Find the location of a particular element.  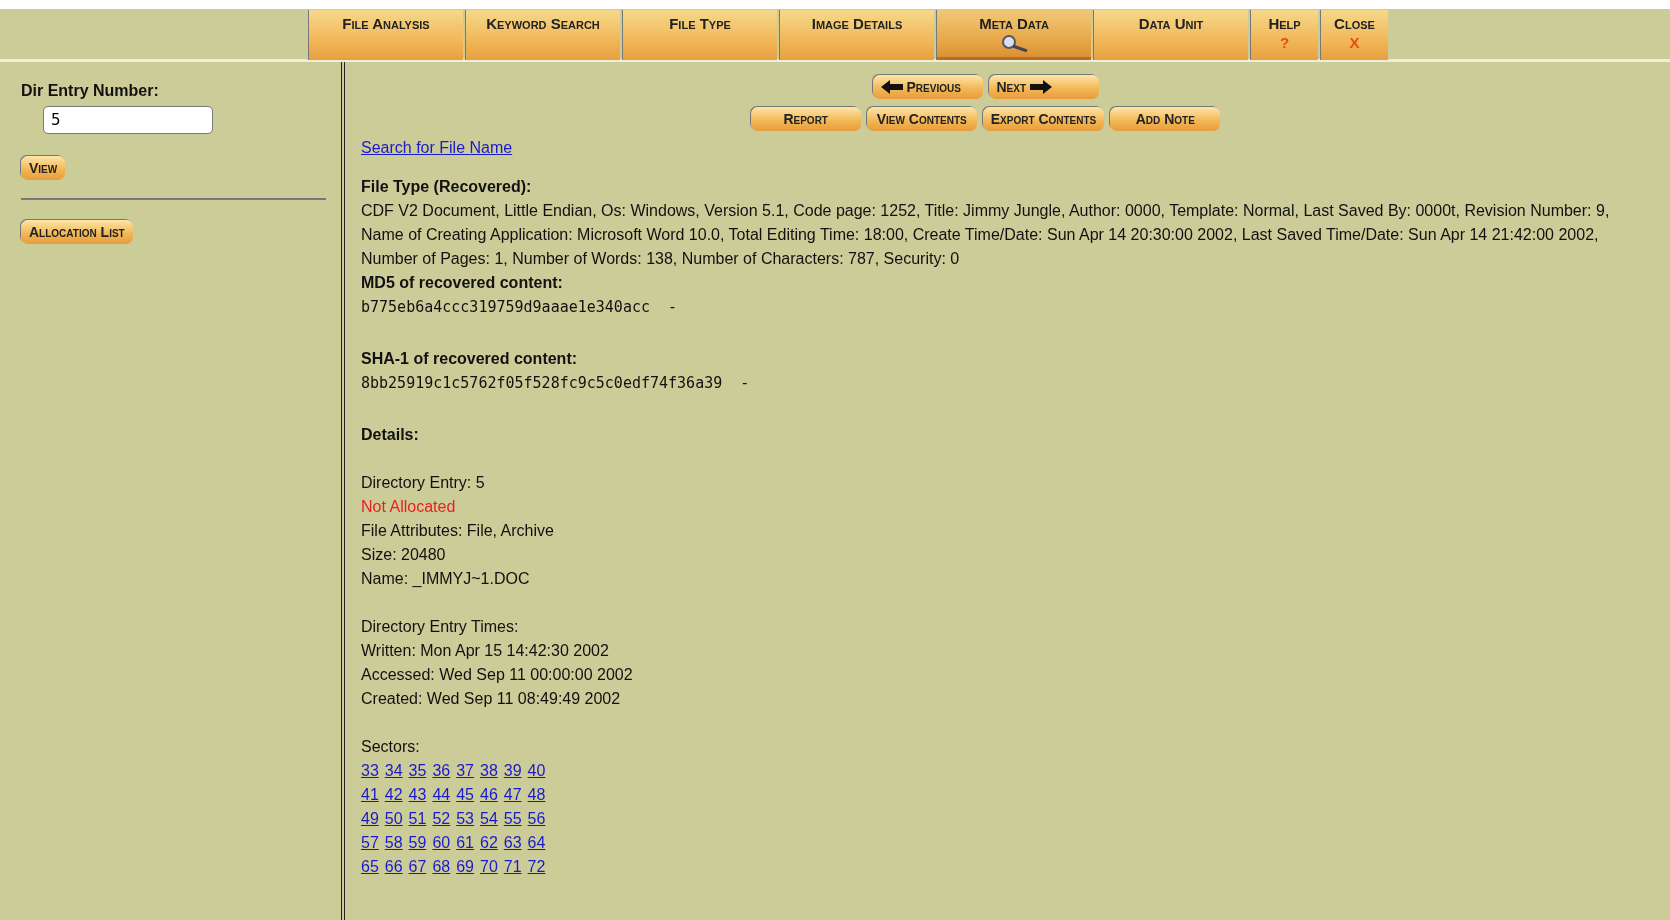

hash-value: 8bb25919c1c5762f05f528fc9c5c0edf74f36a39 - is located at coordinates (556, 383).